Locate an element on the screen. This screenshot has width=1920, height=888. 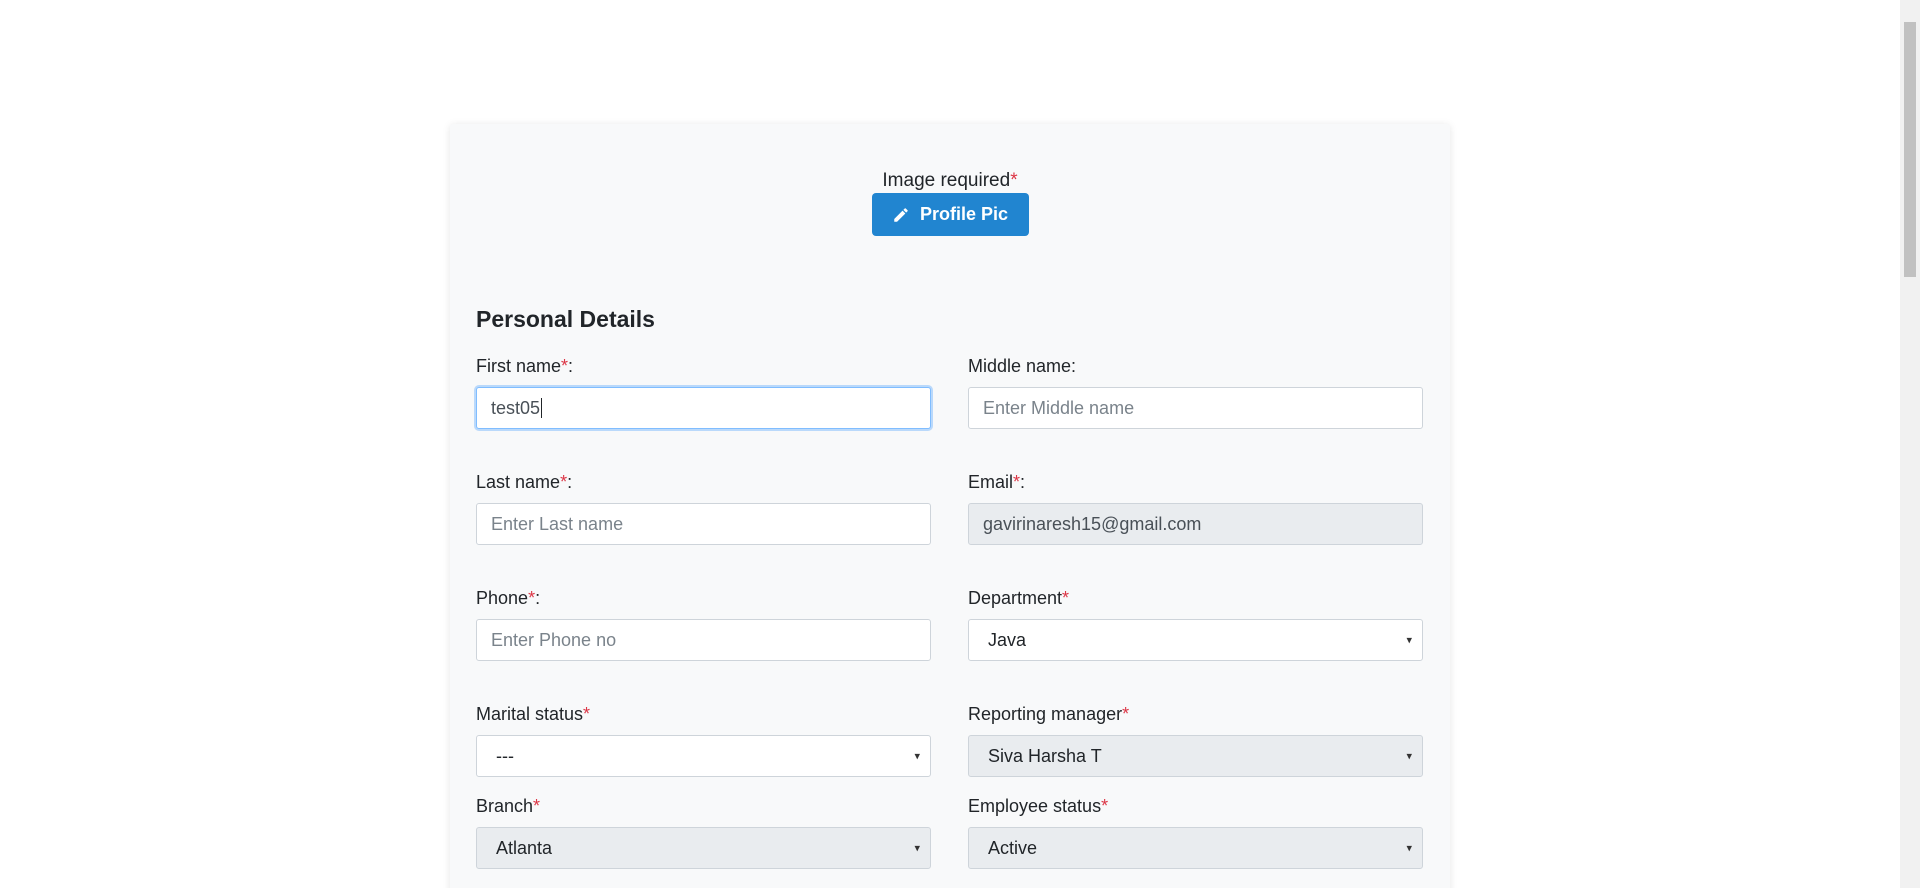
marital-status-select: --- ▾ is located at coordinates (703, 756).